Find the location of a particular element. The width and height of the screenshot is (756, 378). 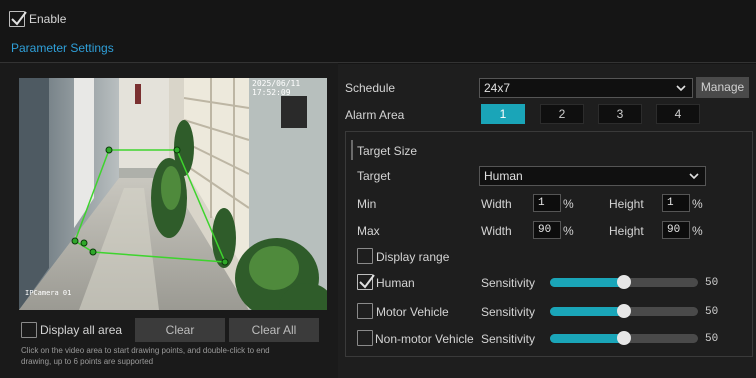

max-width-input: 90 is located at coordinates (547, 230).